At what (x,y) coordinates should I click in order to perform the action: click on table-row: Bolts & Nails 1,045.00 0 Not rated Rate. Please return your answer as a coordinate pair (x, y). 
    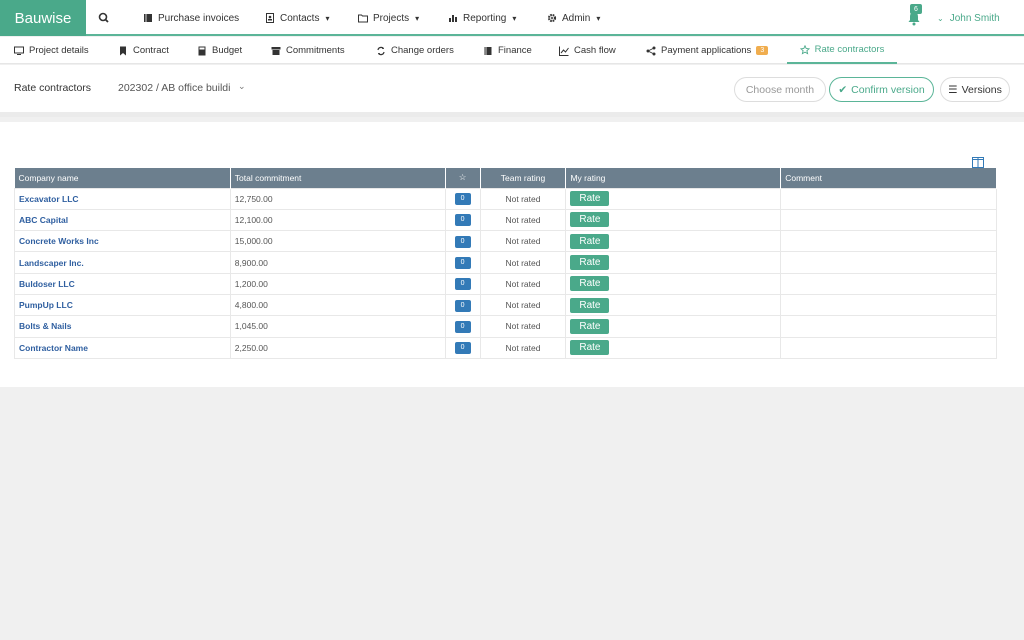
    Looking at the image, I should click on (505, 326).